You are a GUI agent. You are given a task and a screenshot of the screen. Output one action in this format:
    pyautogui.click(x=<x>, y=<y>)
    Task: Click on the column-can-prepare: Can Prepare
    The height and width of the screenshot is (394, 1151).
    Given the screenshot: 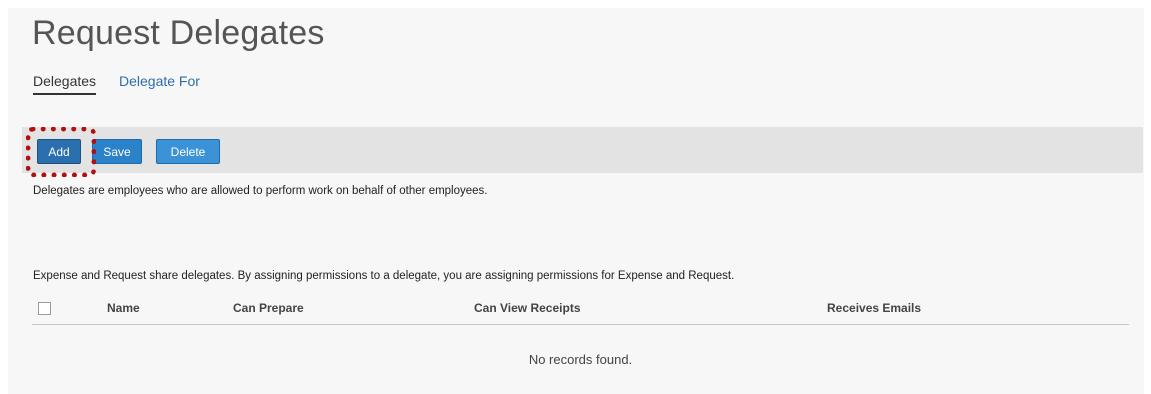 What is the action you would take?
    pyautogui.click(x=268, y=308)
    